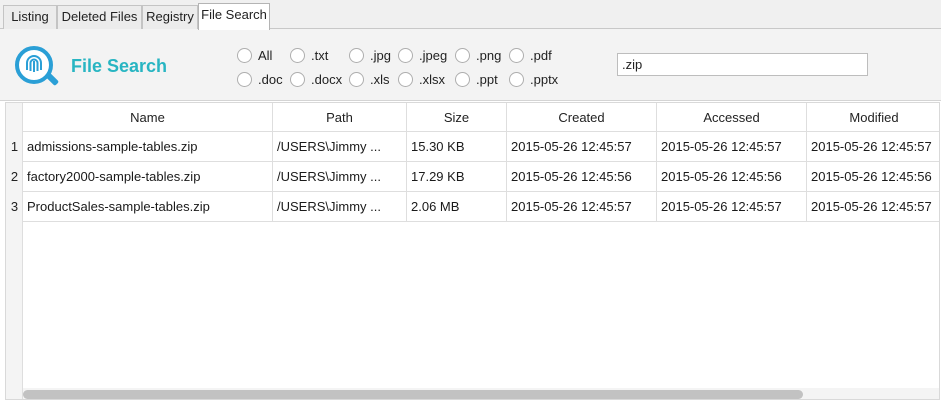 The width and height of the screenshot is (941, 401). I want to click on filter-pdf: .pdf, so click(530, 55).